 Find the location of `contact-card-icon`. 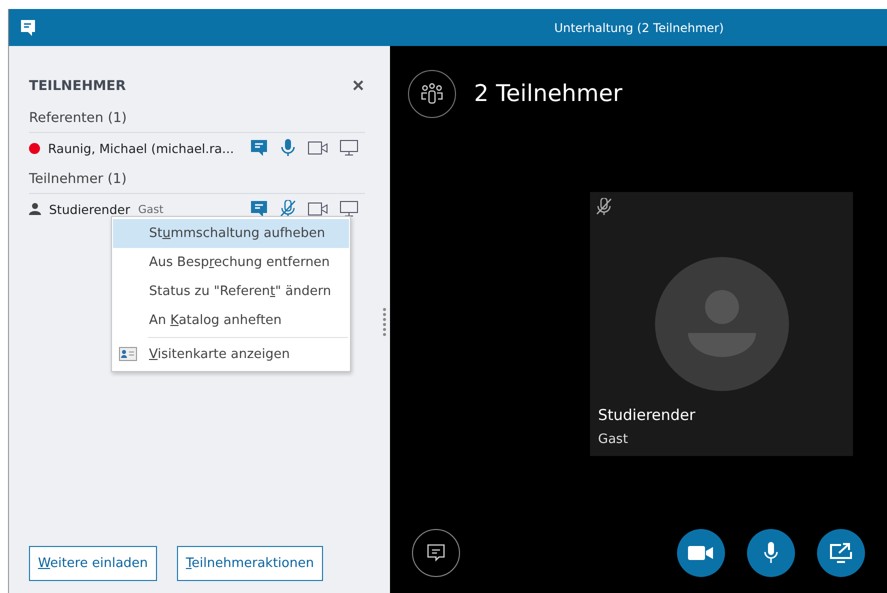

contact-card-icon is located at coordinates (128, 354).